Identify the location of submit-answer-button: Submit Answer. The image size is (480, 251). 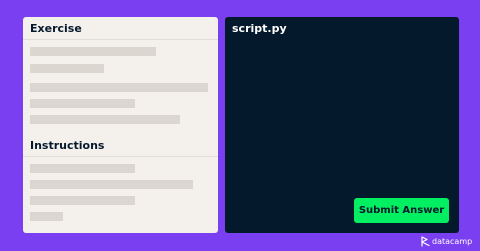
(401, 210).